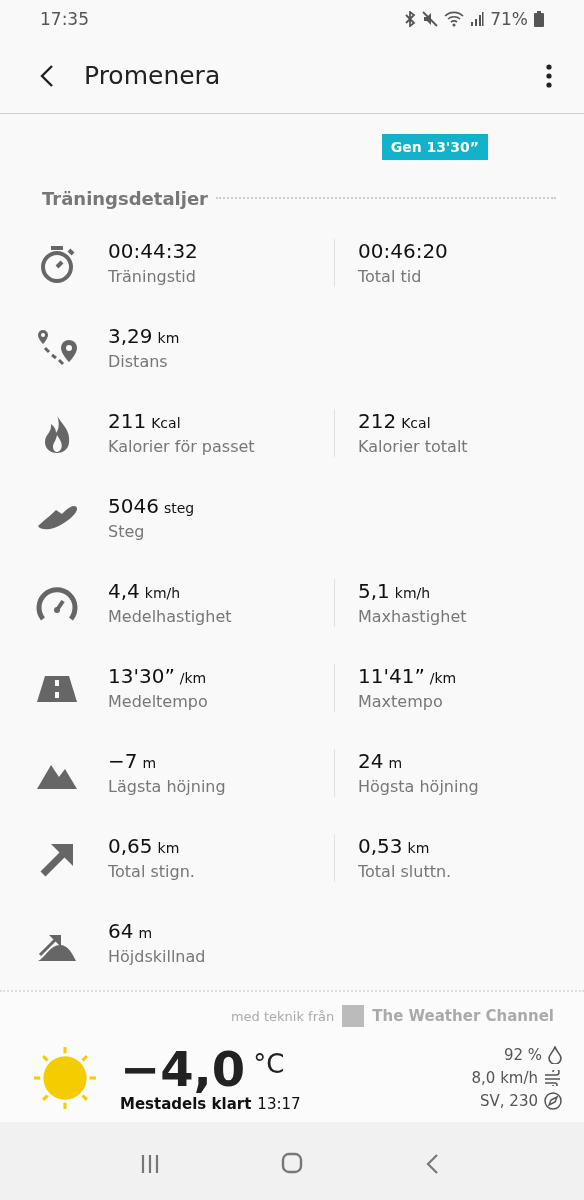 This screenshot has height=1200, width=584. What do you see at coordinates (292, 1164) in the screenshot?
I see `home-icon` at bounding box center [292, 1164].